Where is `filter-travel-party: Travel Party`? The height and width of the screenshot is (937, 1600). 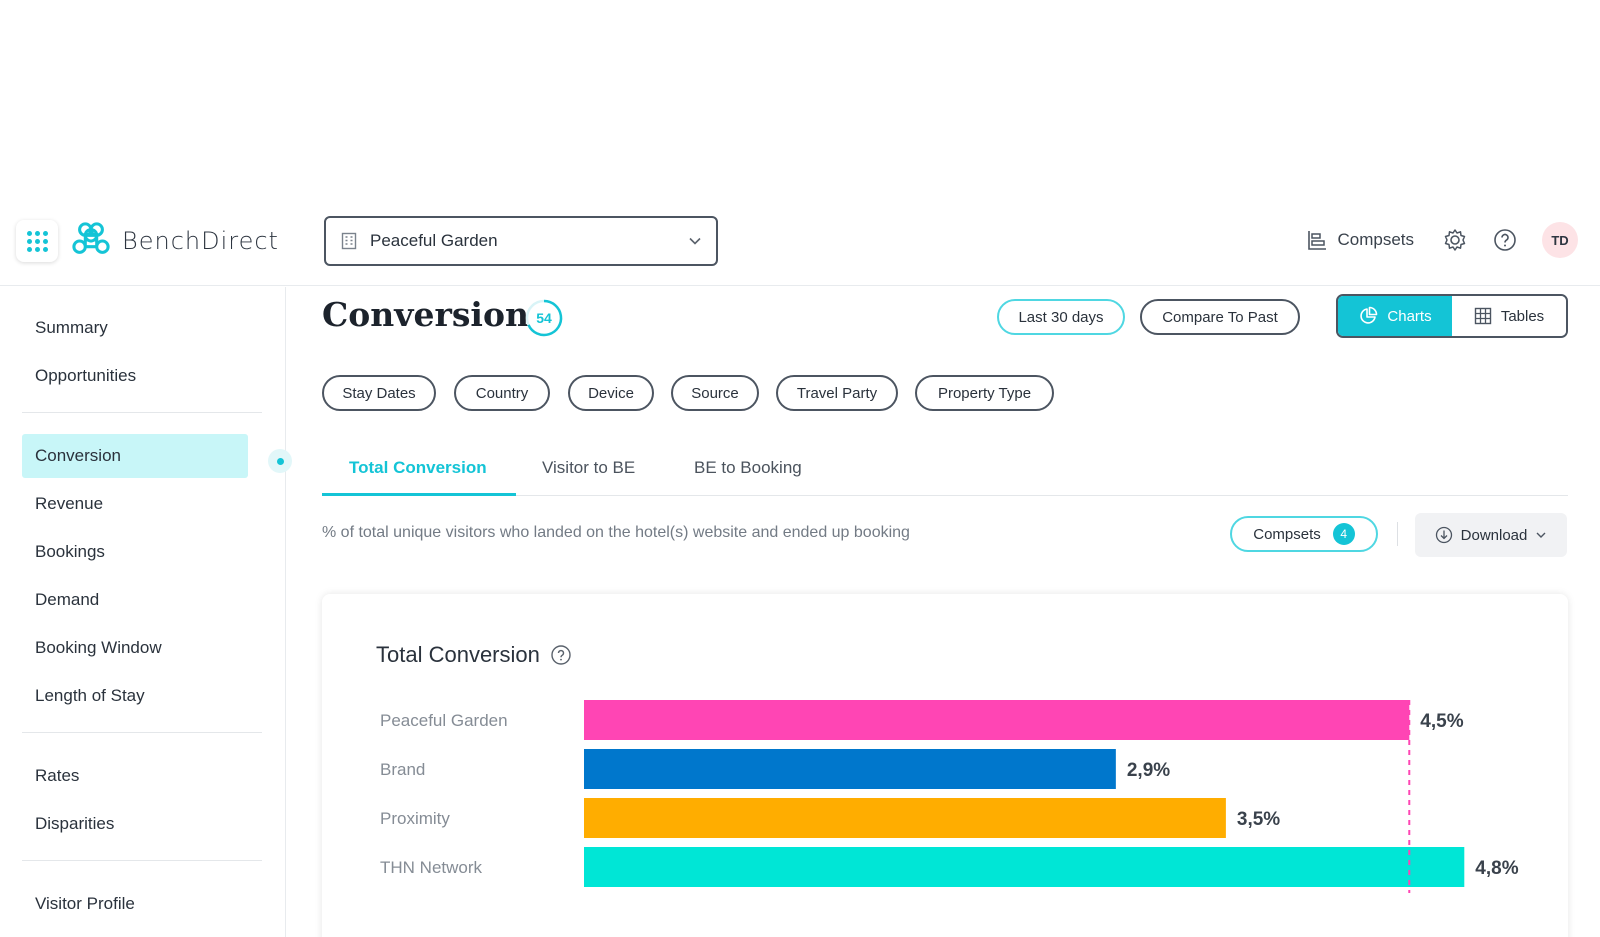
filter-travel-party: Travel Party is located at coordinates (837, 393).